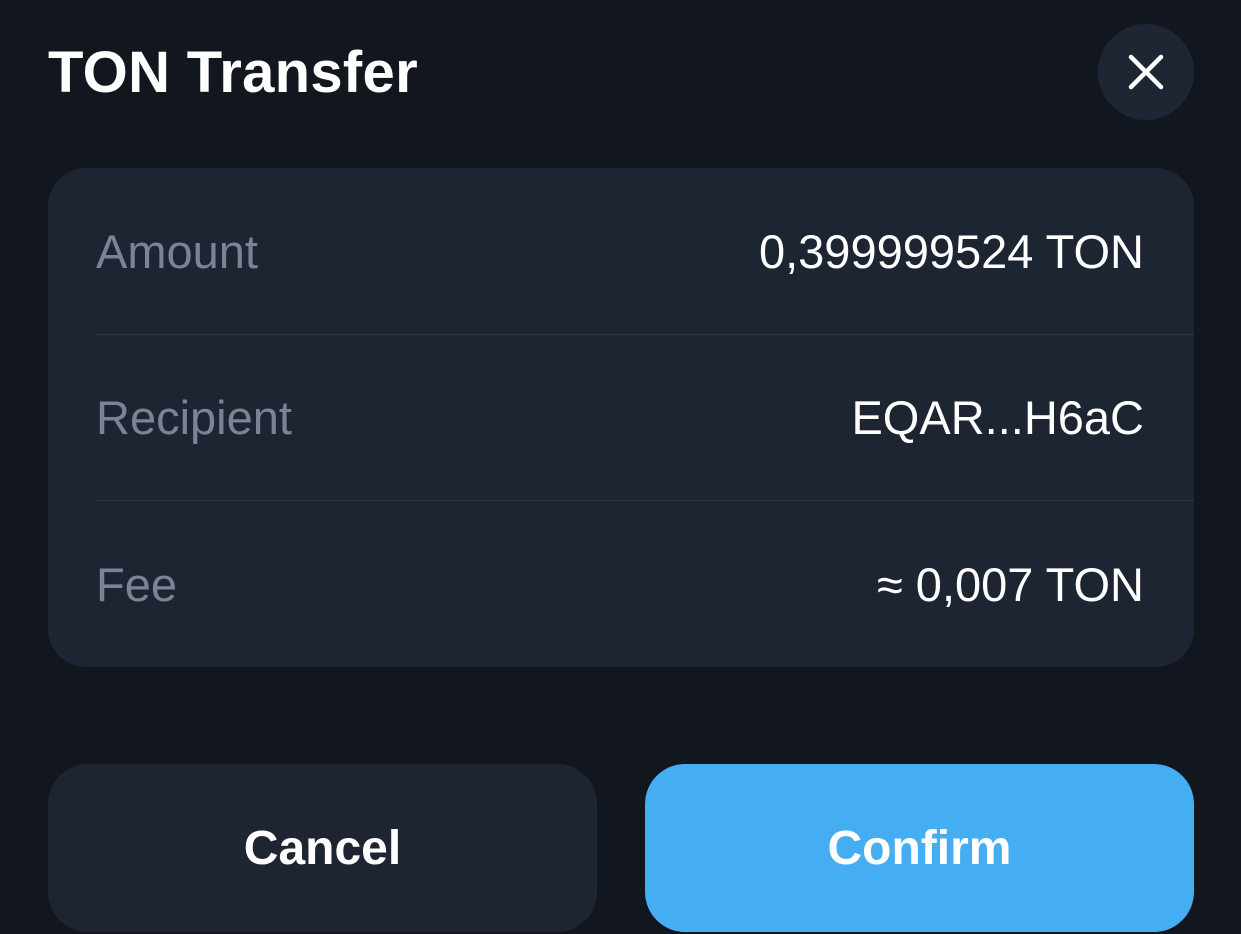 The width and height of the screenshot is (1241, 934). Describe the element at coordinates (136, 584) in the screenshot. I see `fee-label: Fee` at that location.